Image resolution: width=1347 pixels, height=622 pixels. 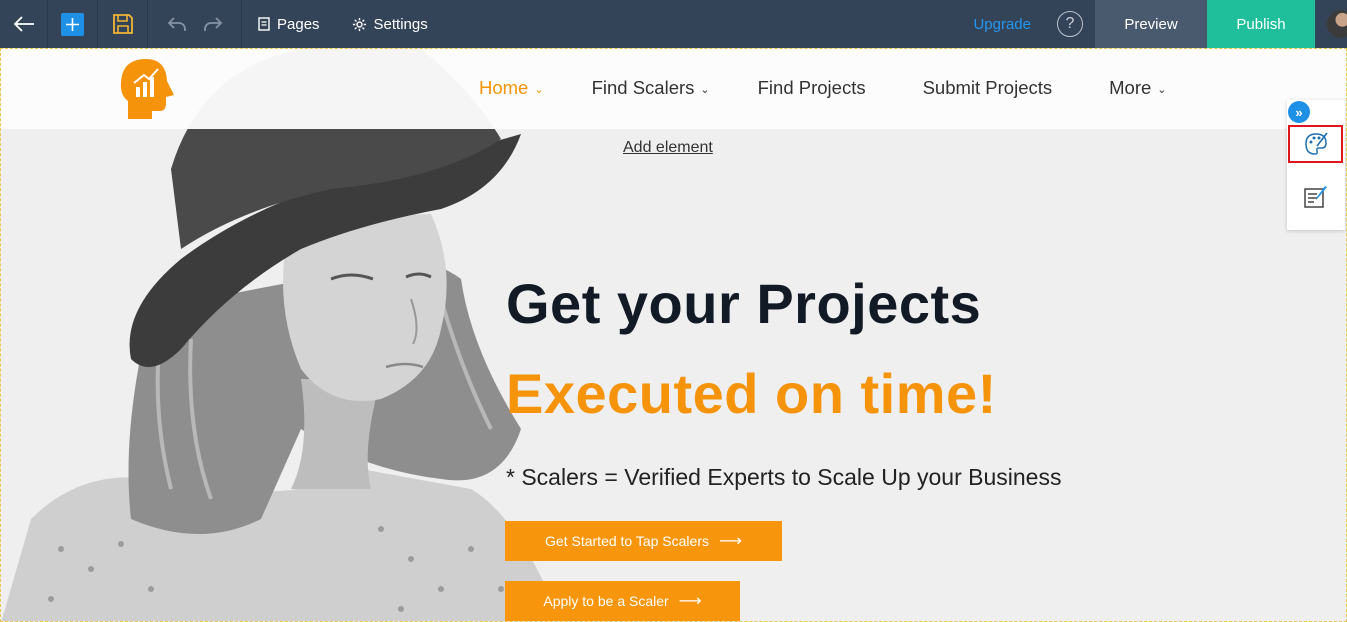 What do you see at coordinates (264, 24) in the screenshot?
I see `page-icon` at bounding box center [264, 24].